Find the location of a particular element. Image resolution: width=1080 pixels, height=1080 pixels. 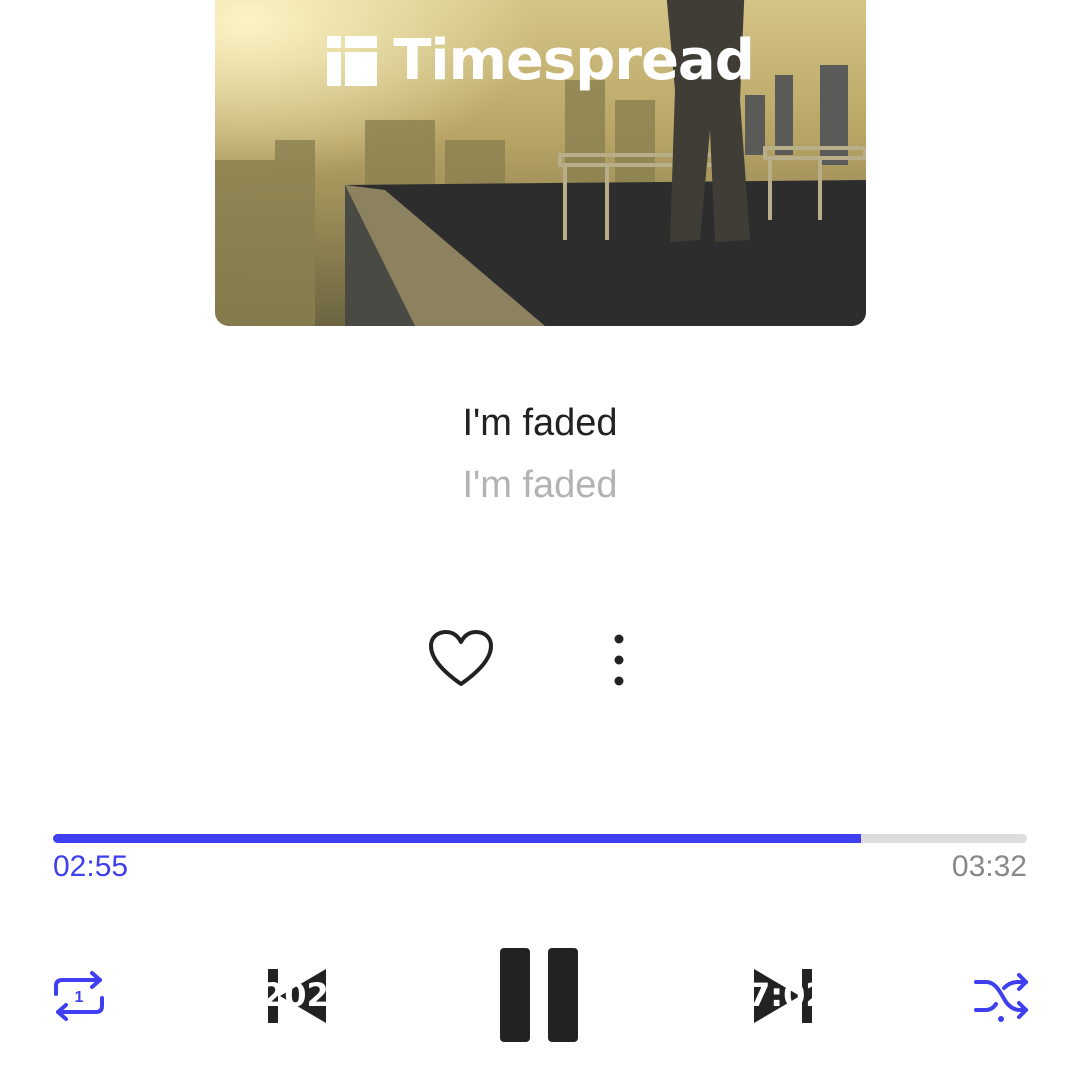

pause-button is located at coordinates (540, 995).